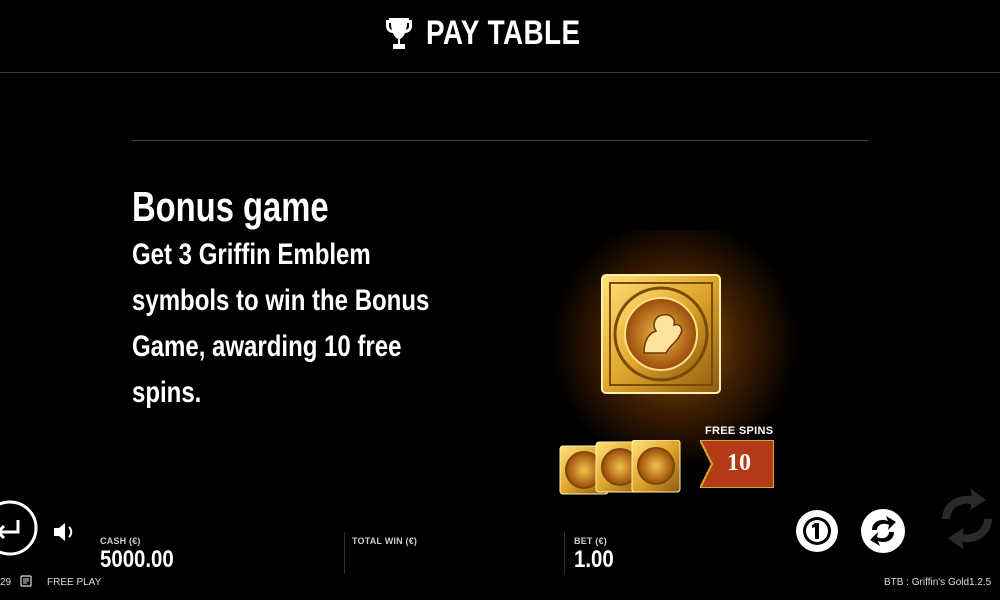 The image size is (1000, 600). Describe the element at coordinates (26, 581) in the screenshot. I see `history-icon` at that location.